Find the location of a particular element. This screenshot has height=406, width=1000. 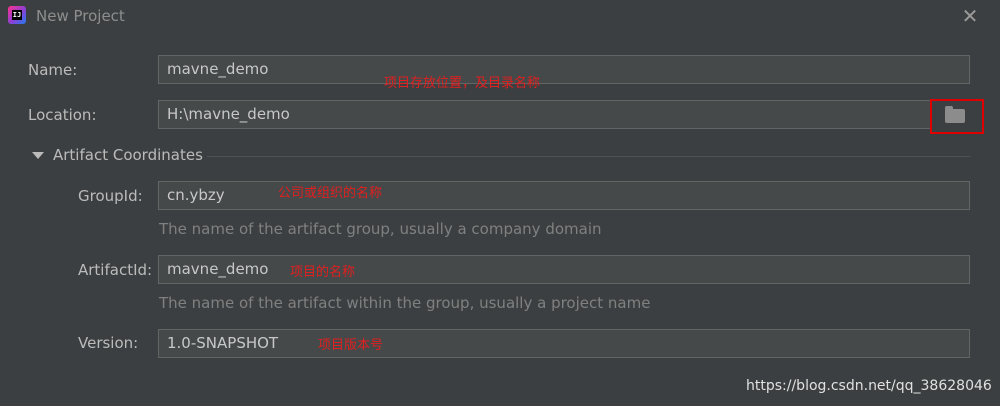

close-icon: ✕ is located at coordinates (970, 16).